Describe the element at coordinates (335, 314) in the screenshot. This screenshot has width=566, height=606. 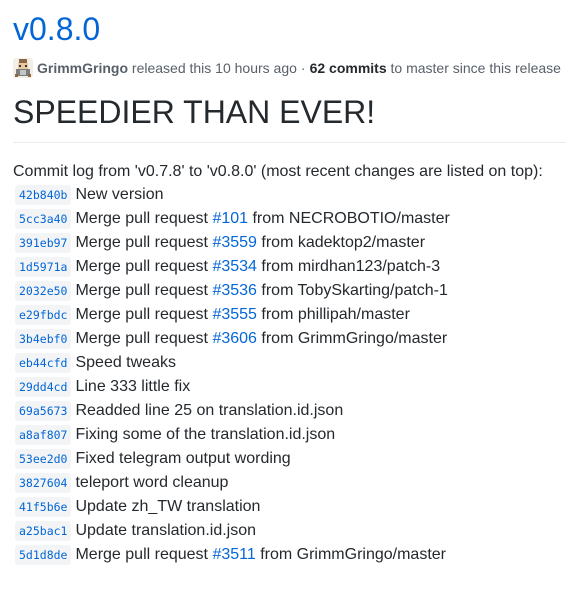
I see `commit-message-source: from phillipah/master` at that location.